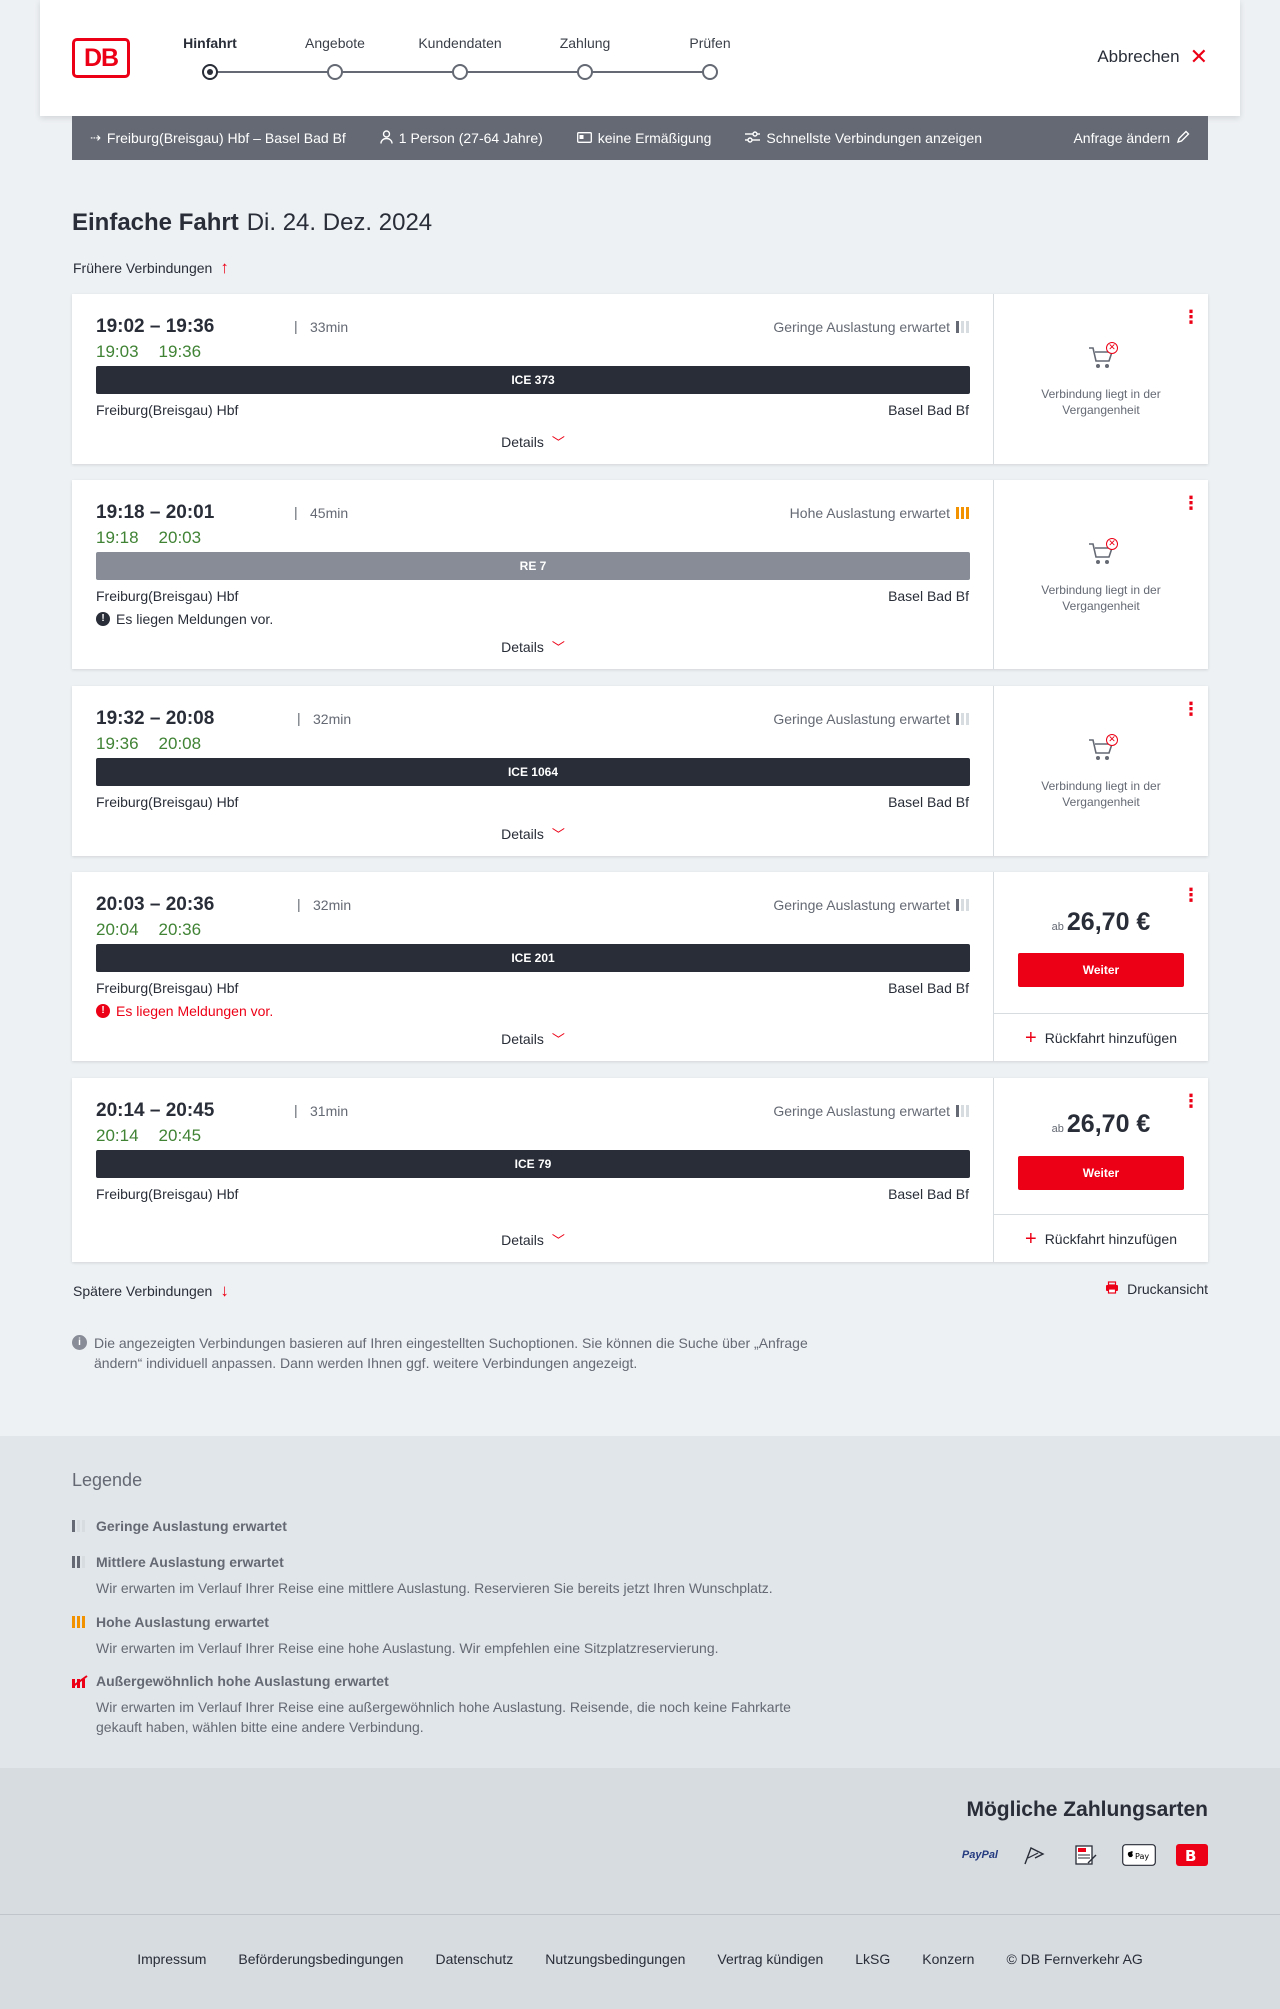 Image resolution: width=1280 pixels, height=2009 pixels. What do you see at coordinates (710, 43) in the screenshot?
I see `step-pruefen-label: Prüfen` at bounding box center [710, 43].